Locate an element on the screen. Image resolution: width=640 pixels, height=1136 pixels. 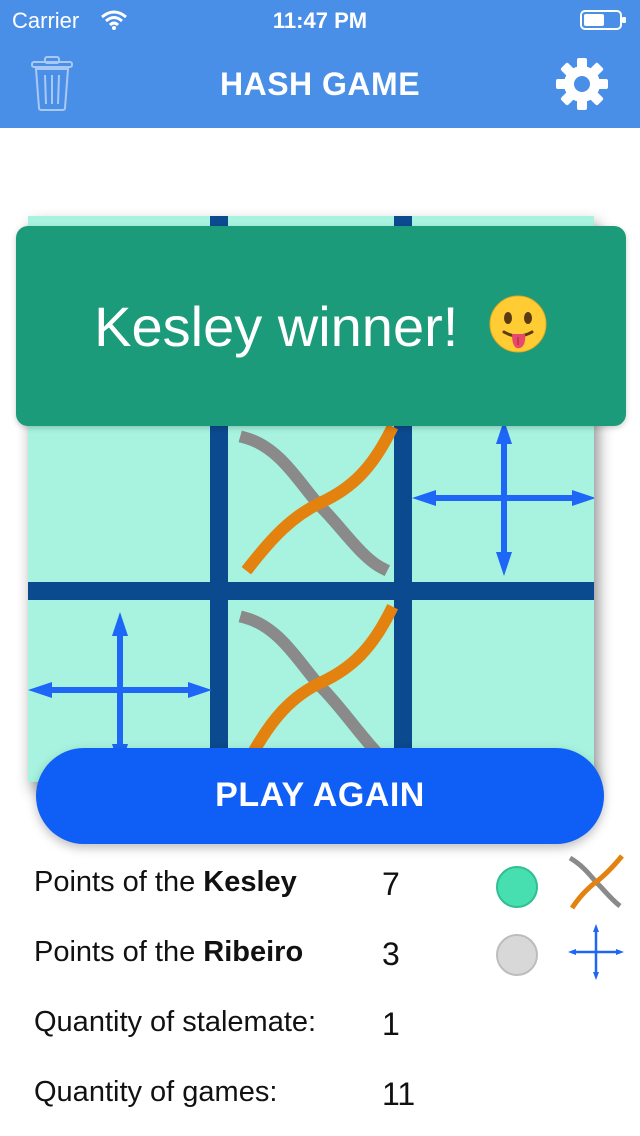
navigation-bar: HASH GAME is located at coordinates (320, 84).